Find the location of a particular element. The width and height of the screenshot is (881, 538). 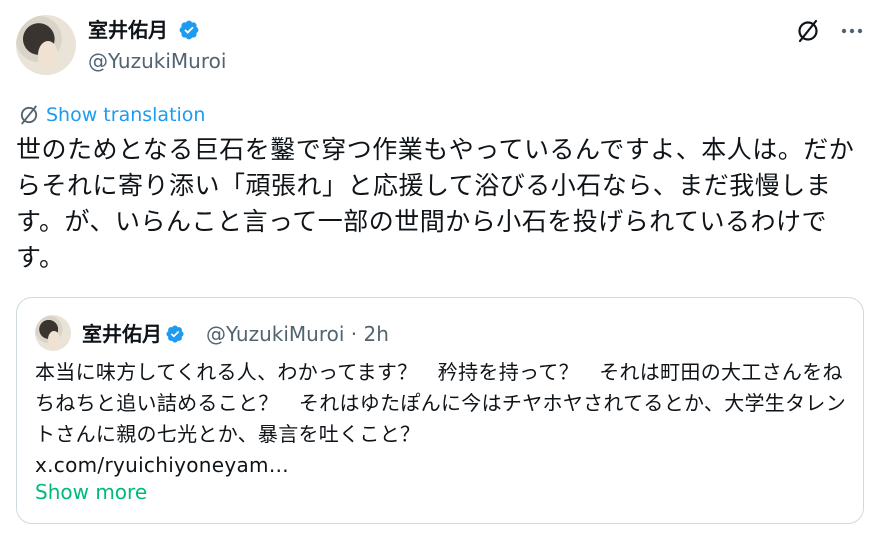

quote-author-avatar is located at coordinates (53, 333).